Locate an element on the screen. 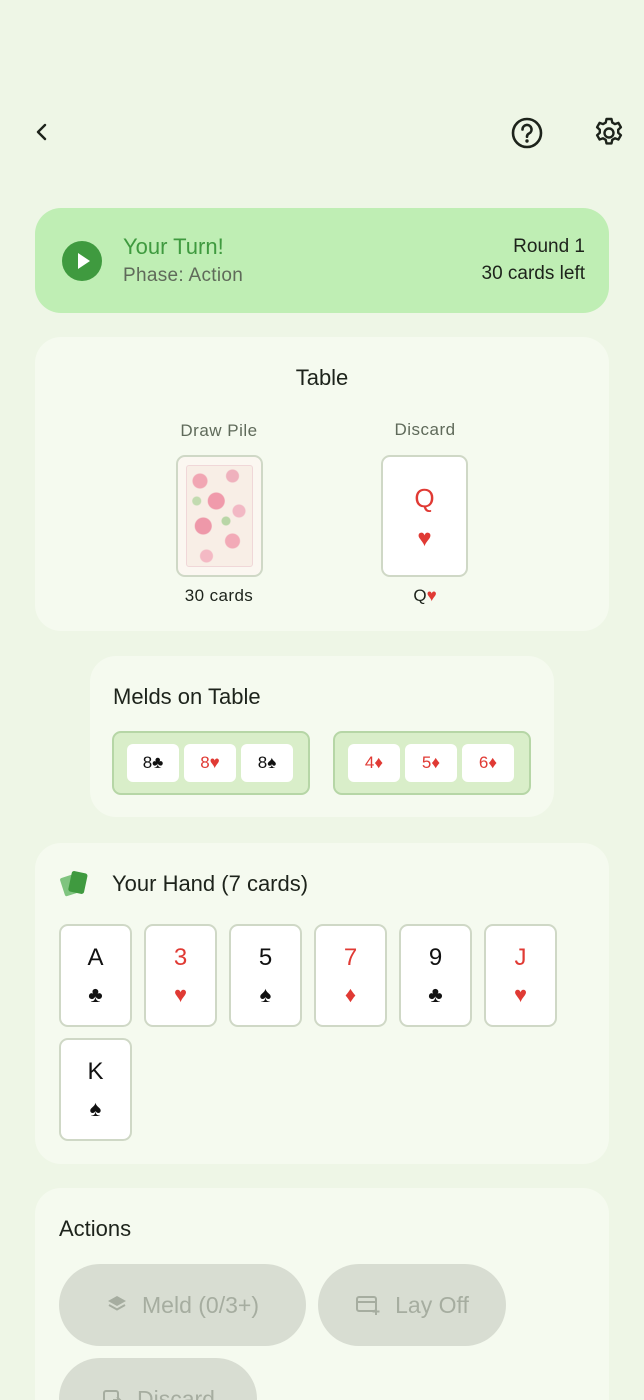 Image resolution: width=644 pixels, height=1400 pixels. help-circle-icon is located at coordinates (527, 133).